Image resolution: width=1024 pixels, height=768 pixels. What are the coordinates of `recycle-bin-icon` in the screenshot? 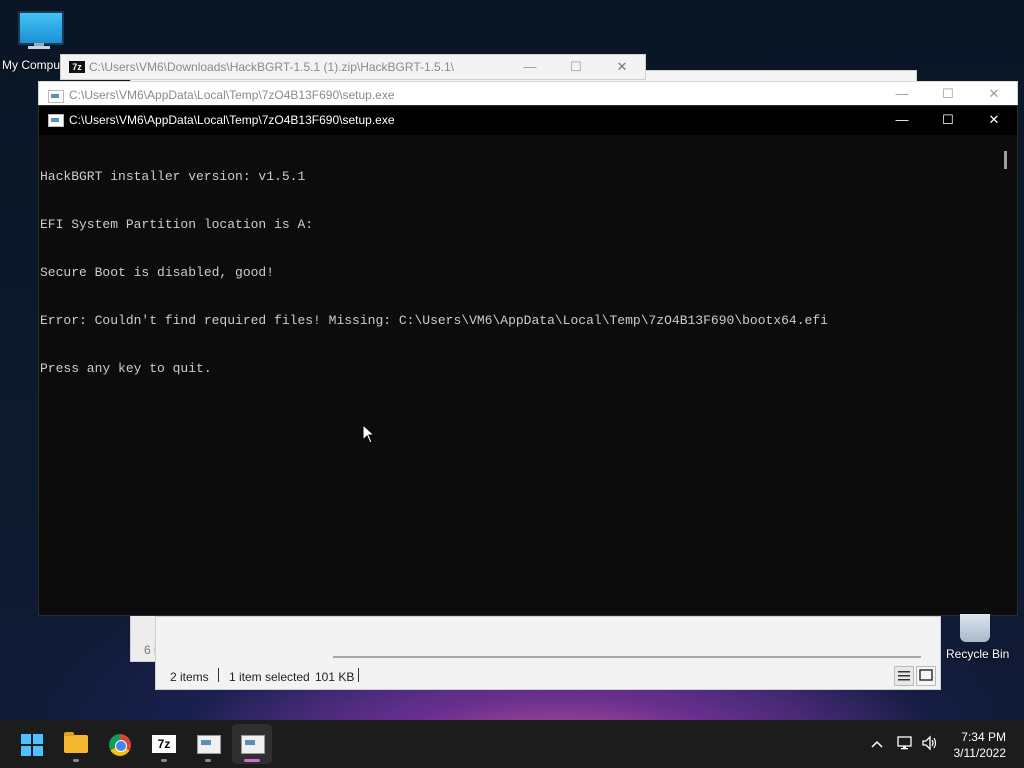 It's located at (975, 628).